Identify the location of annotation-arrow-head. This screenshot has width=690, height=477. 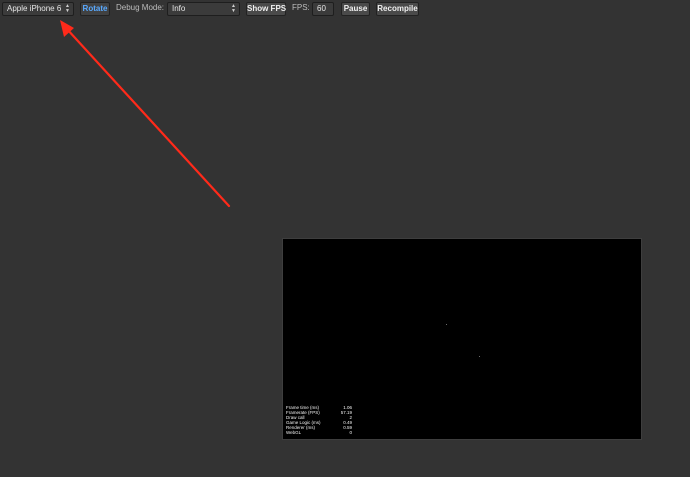
(67, 28).